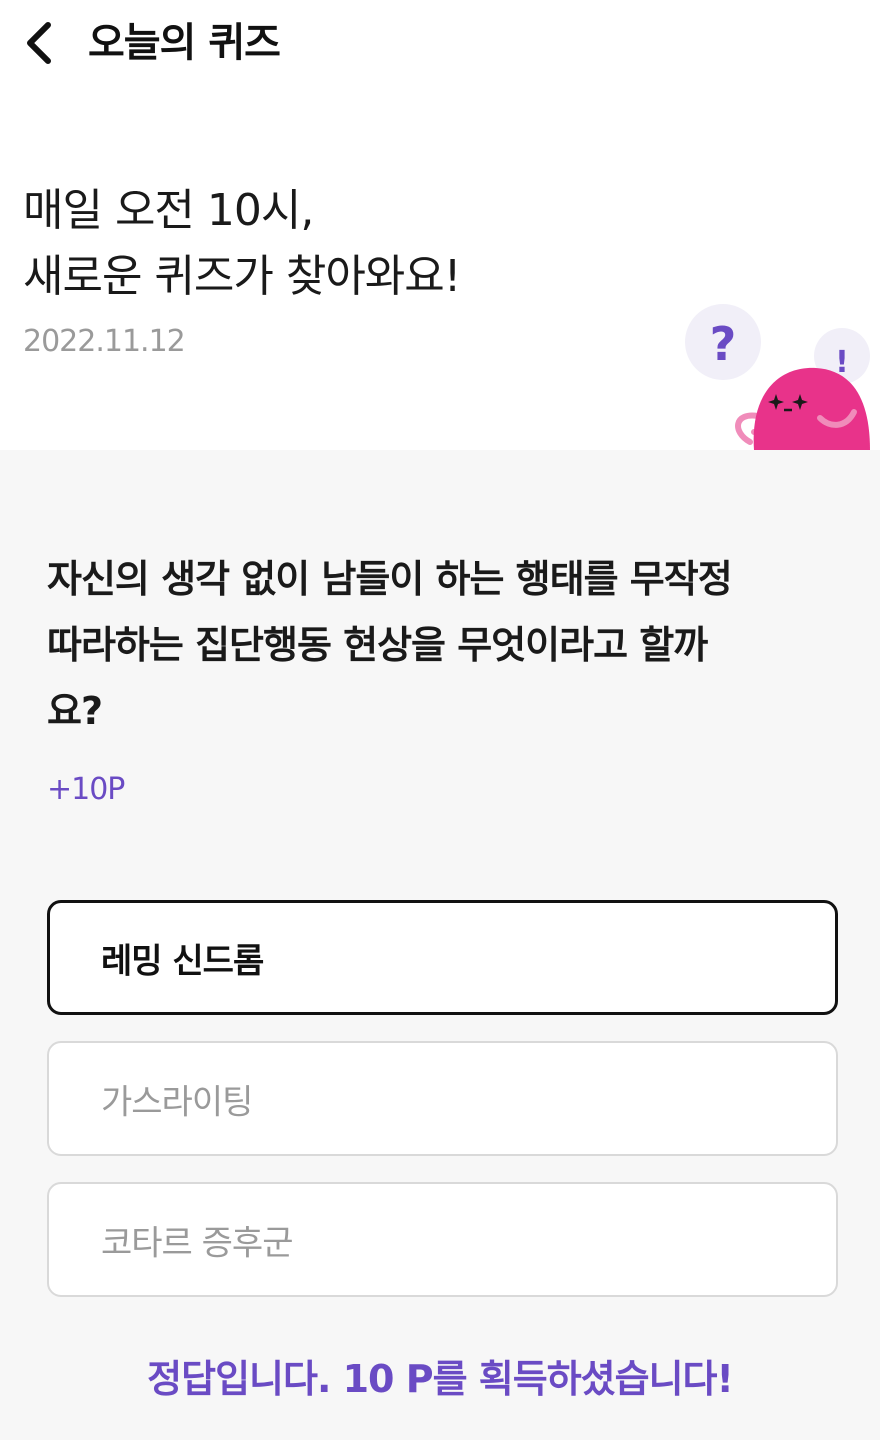 The height and width of the screenshot is (1440, 880). What do you see at coordinates (390, 579) in the screenshot?
I see `question-line-1: 자신의 생각 없이 남들이 하는 행태를 무작정` at bounding box center [390, 579].